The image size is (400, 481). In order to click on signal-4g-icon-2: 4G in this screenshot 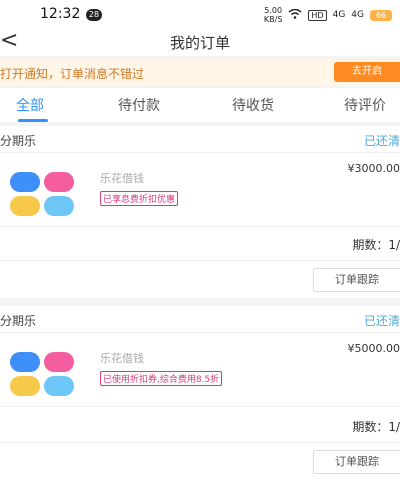, I will do `click(357, 15)`.